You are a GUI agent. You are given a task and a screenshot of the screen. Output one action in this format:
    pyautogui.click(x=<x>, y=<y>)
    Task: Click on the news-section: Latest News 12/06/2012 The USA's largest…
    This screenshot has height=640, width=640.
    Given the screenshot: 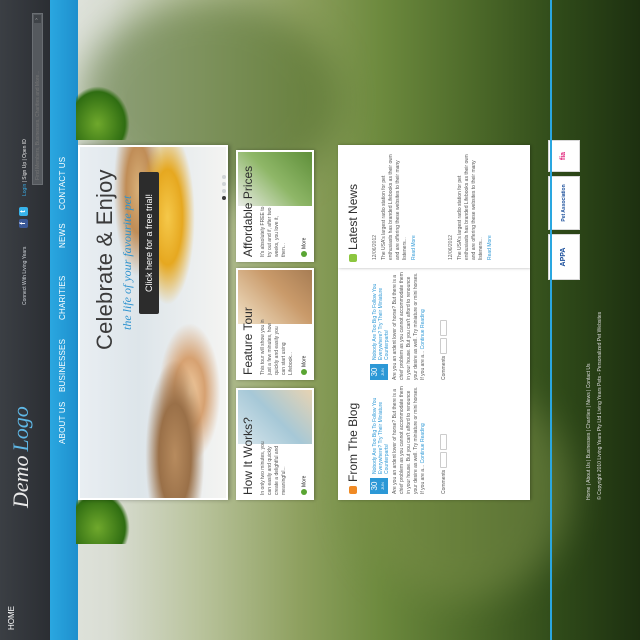 What is the action you would take?
    pyautogui.click(x=434, y=206)
    